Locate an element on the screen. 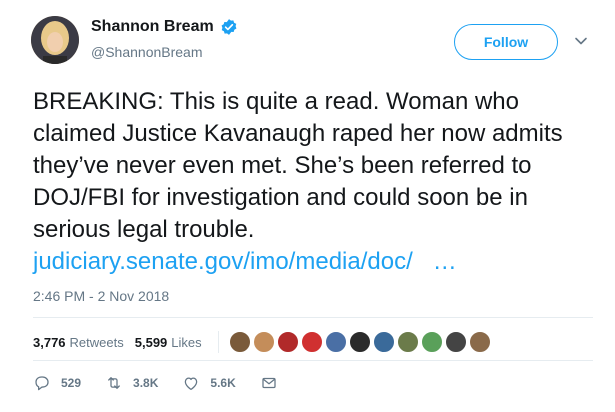 The width and height of the screenshot is (615, 412). author-handle: @ShannonBream is located at coordinates (147, 52).